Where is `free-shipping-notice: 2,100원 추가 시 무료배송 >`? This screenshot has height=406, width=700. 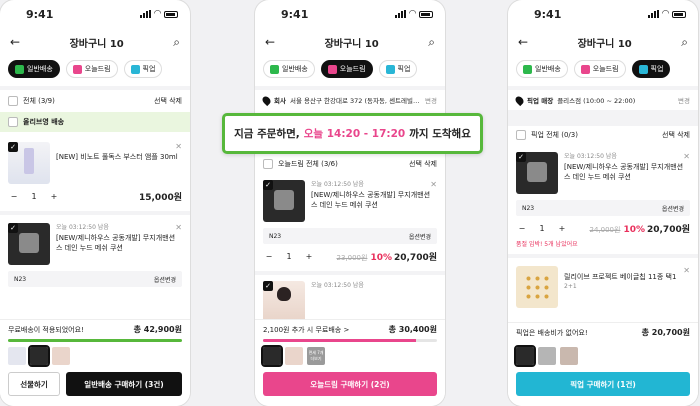
free-shipping-notice: 2,100원 추가 시 무료배송 > is located at coordinates (306, 330).